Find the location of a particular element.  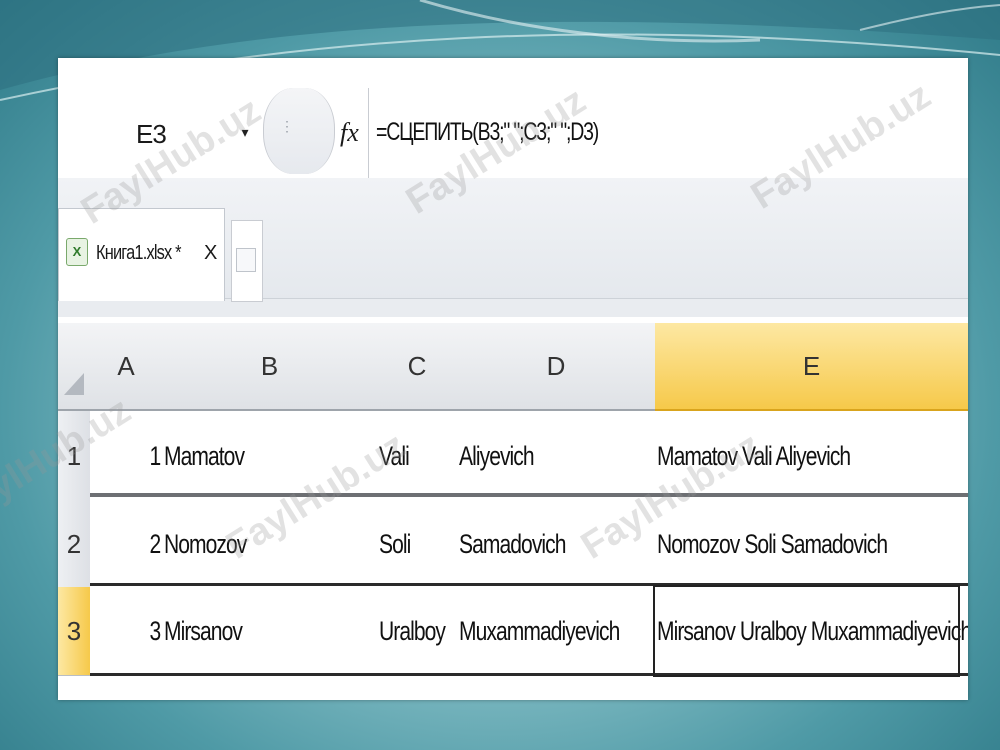

cell-b3: Mirsanov is located at coordinates (270, 631).